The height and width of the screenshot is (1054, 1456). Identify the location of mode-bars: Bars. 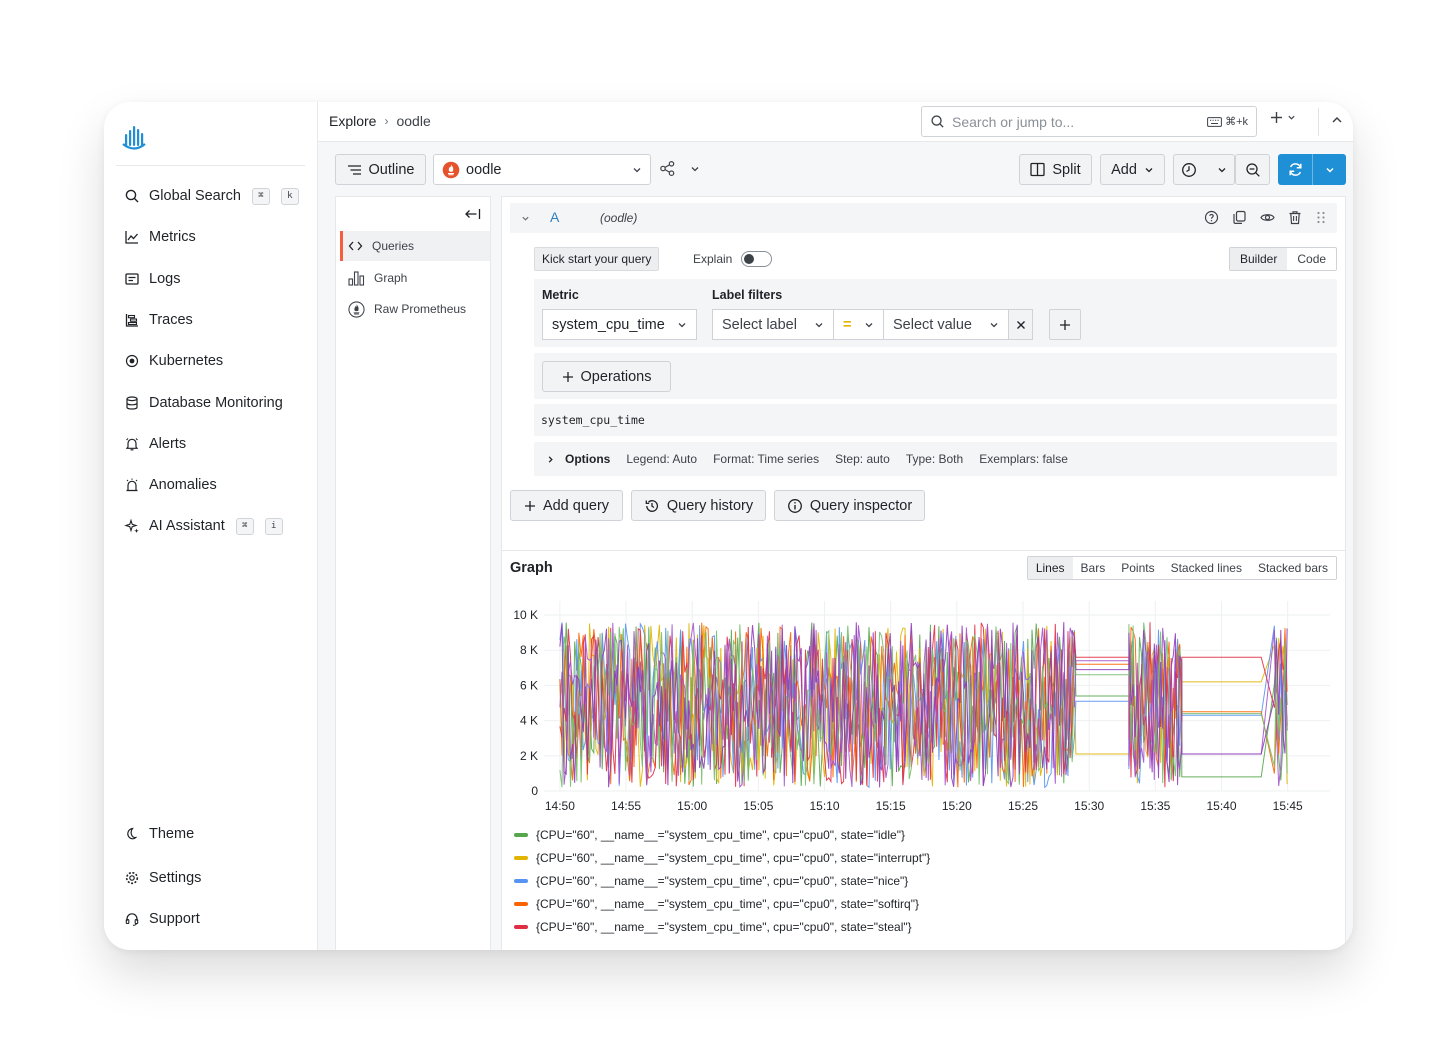
(1093, 568).